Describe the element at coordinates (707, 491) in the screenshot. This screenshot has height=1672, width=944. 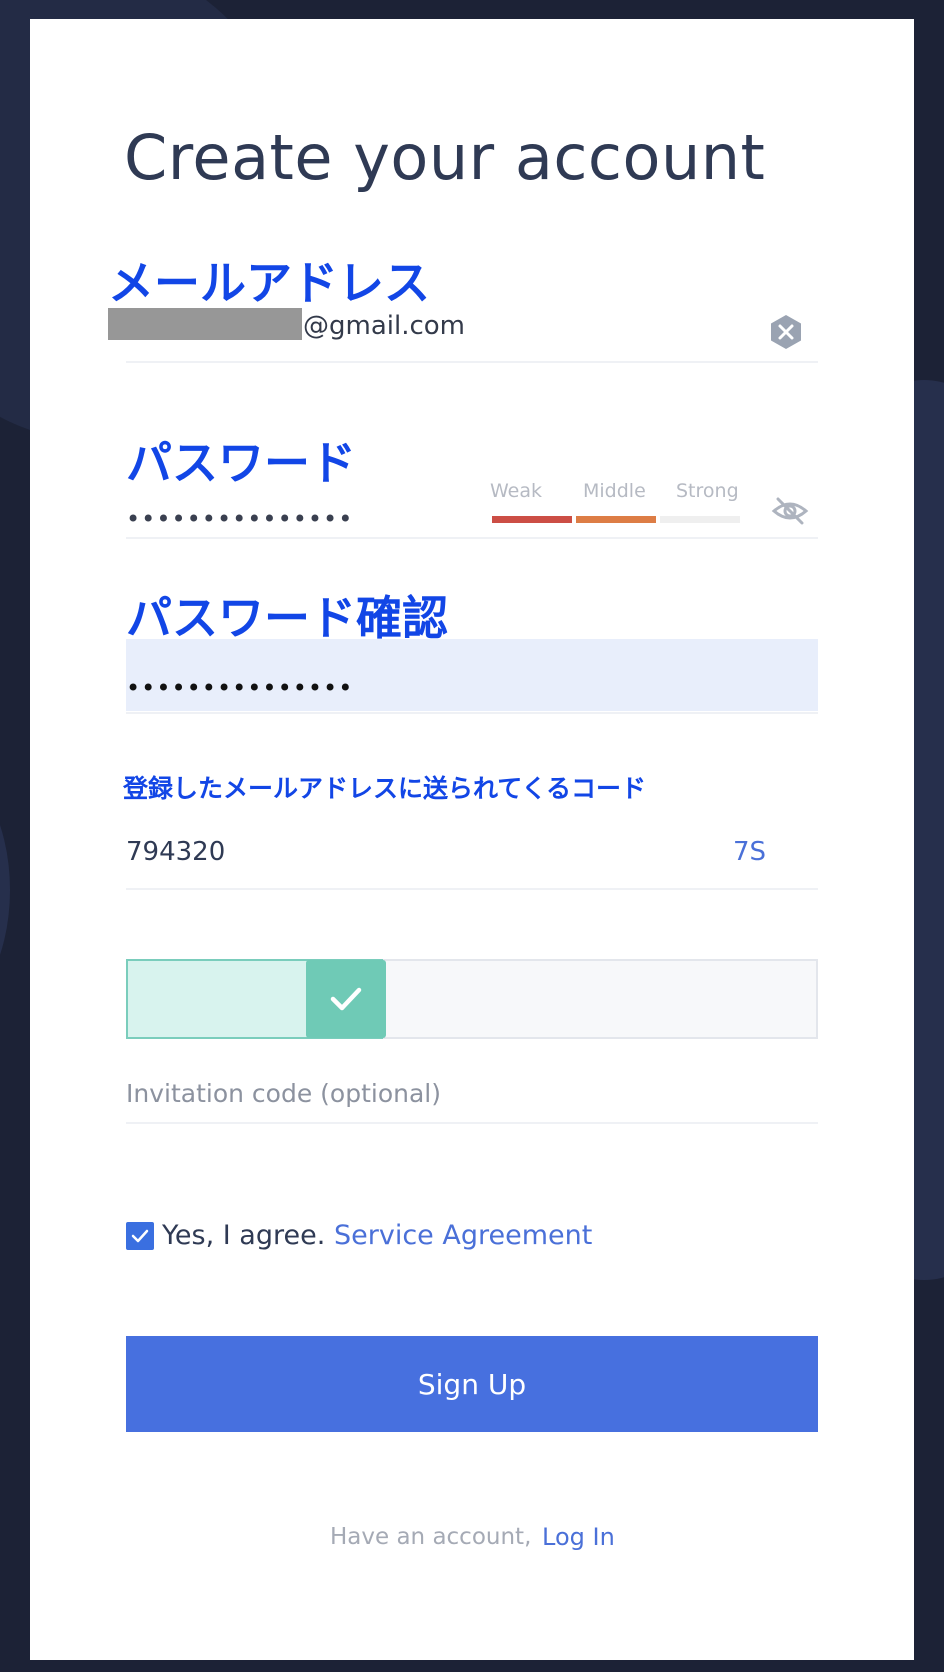
I see `strength-label-strong: Strong` at that location.